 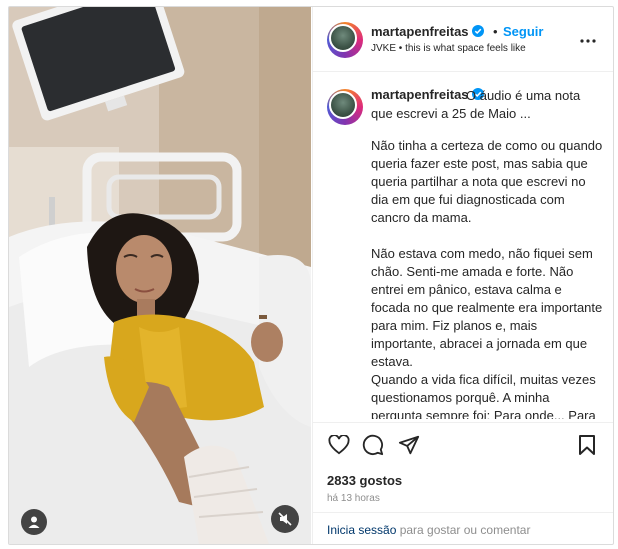 I want to click on user-icon, so click(x=34, y=522).